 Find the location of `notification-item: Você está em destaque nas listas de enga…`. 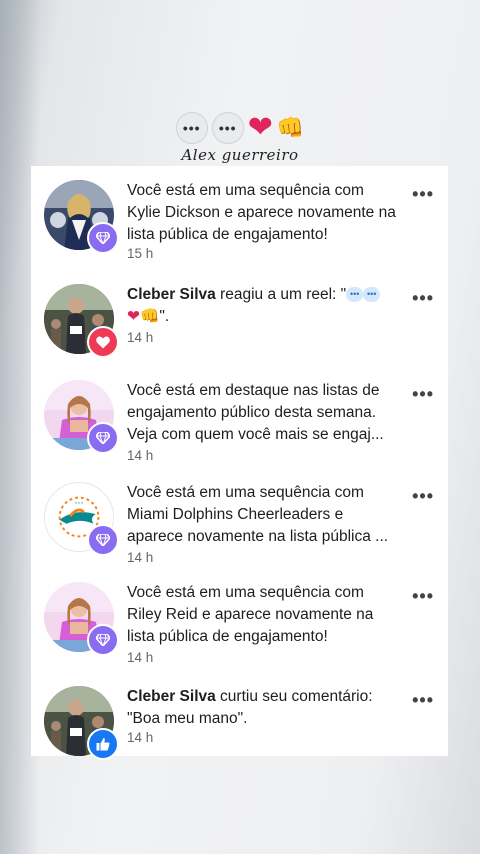

notification-item: Você está em destaque nas listas de enga… is located at coordinates (239, 416).